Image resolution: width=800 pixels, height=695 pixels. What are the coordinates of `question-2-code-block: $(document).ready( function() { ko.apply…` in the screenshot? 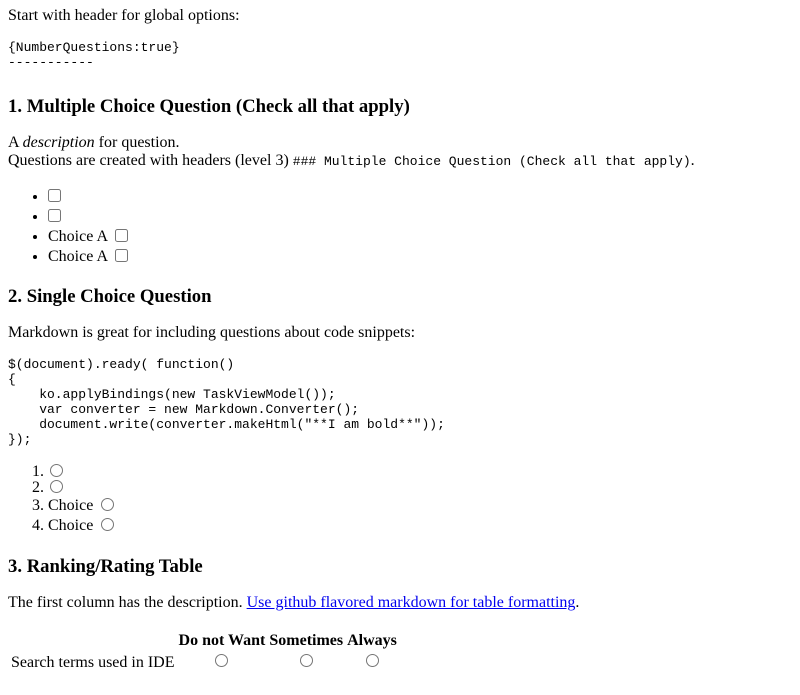 It's located at (226, 402).